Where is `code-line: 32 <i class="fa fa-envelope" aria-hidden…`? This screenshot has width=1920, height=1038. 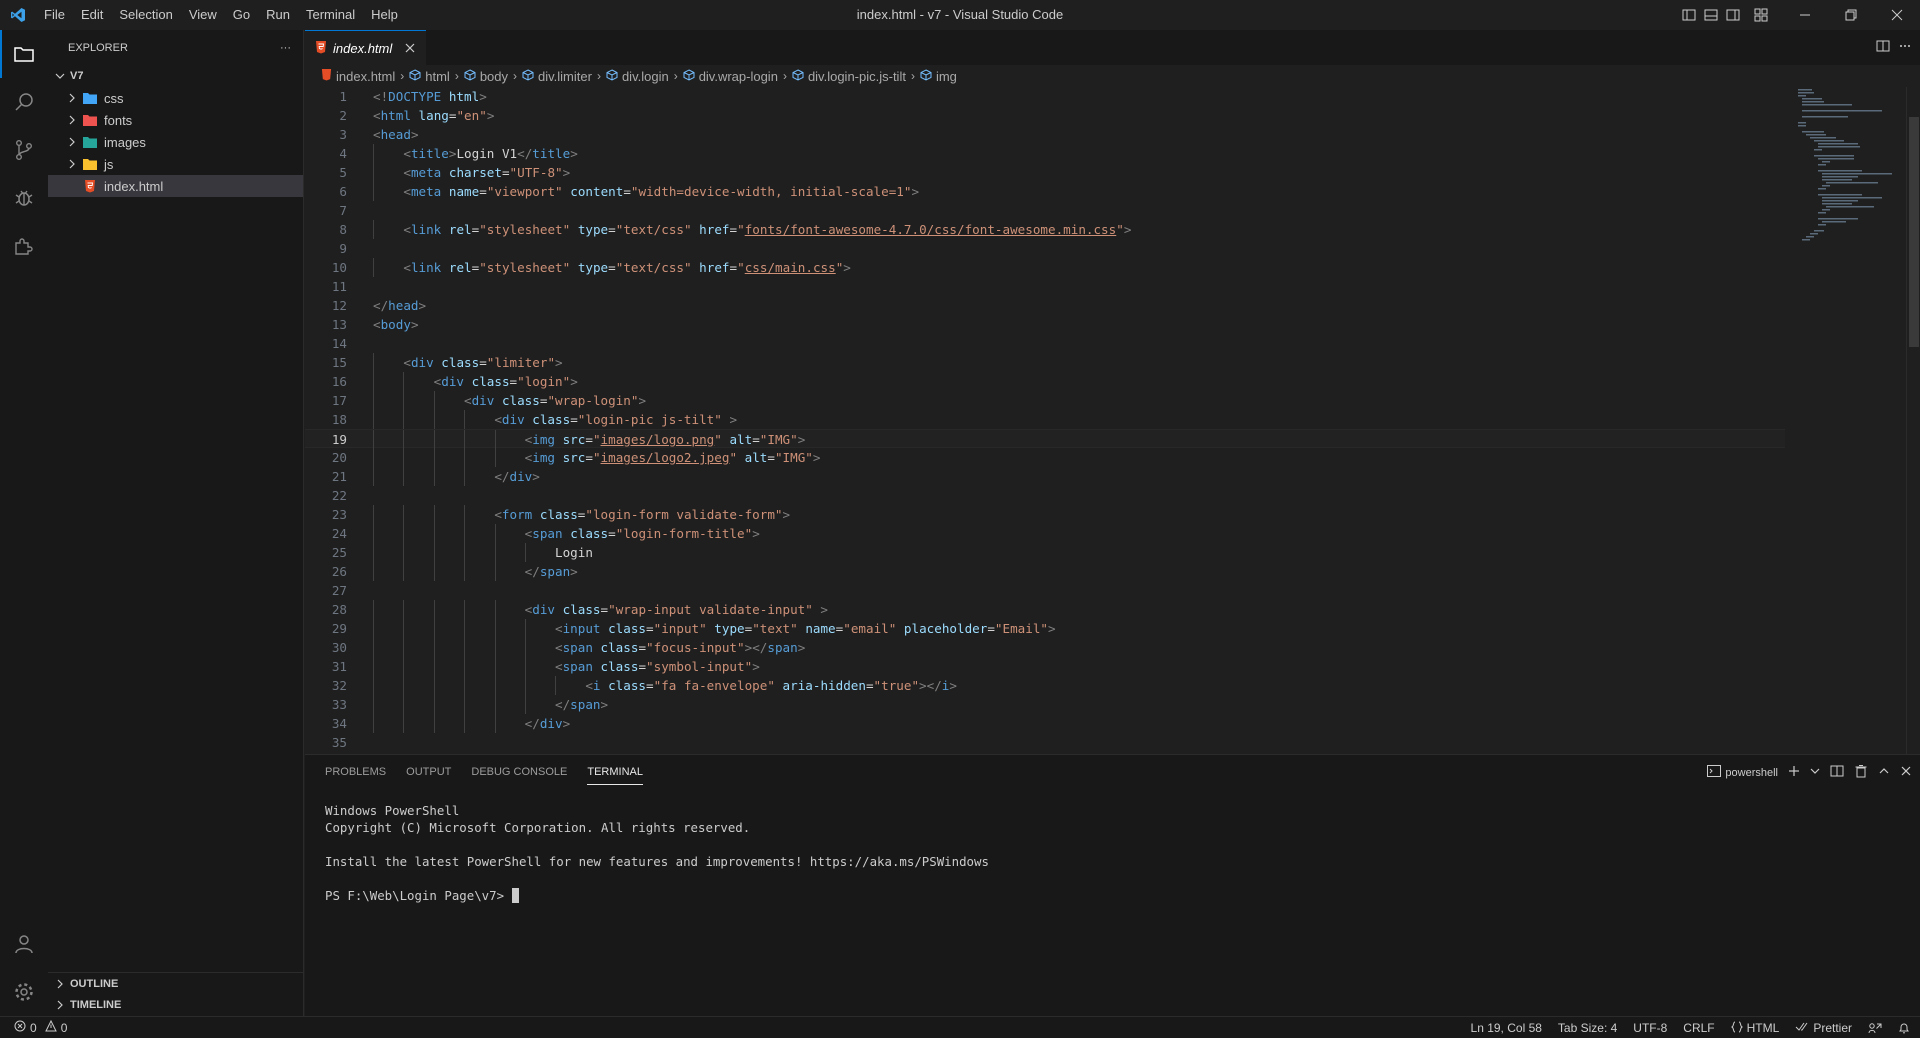 code-line: 32 <i class="fa fa-envelope" aria-hidden… is located at coordinates (1045, 685).